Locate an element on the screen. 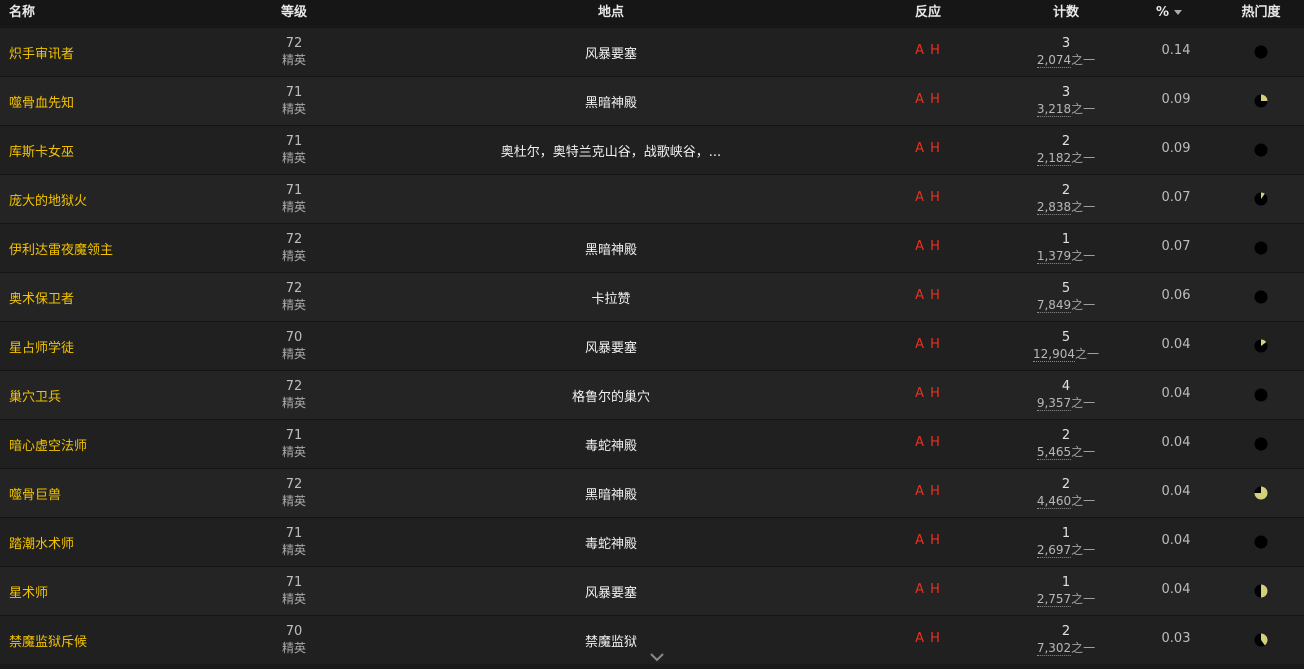 The width and height of the screenshot is (1304, 669). count-value: 4 is located at coordinates (1066, 386).